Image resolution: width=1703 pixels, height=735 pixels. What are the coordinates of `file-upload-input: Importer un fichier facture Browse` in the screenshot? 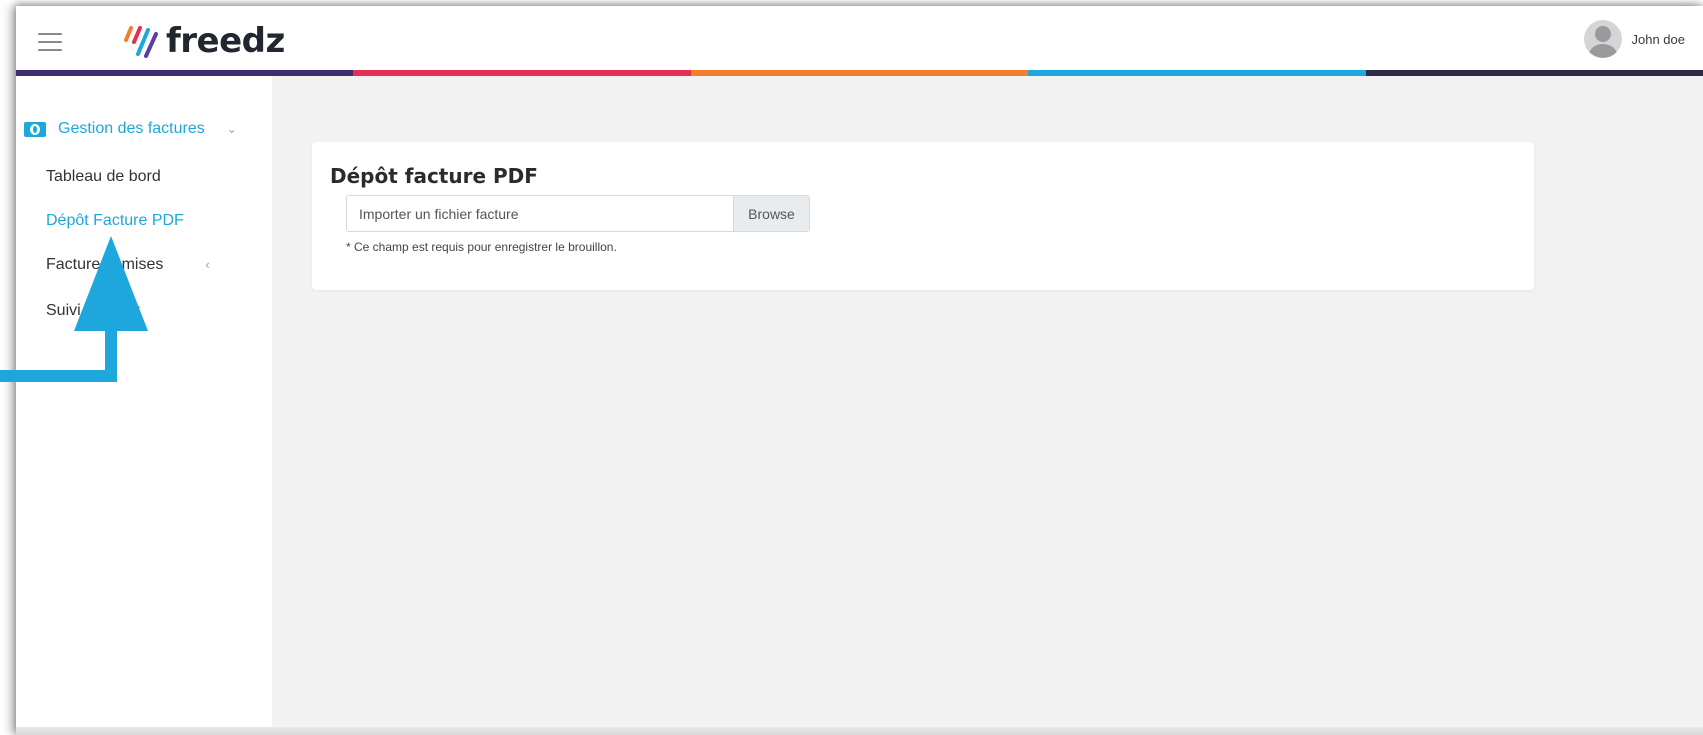 It's located at (578, 213).